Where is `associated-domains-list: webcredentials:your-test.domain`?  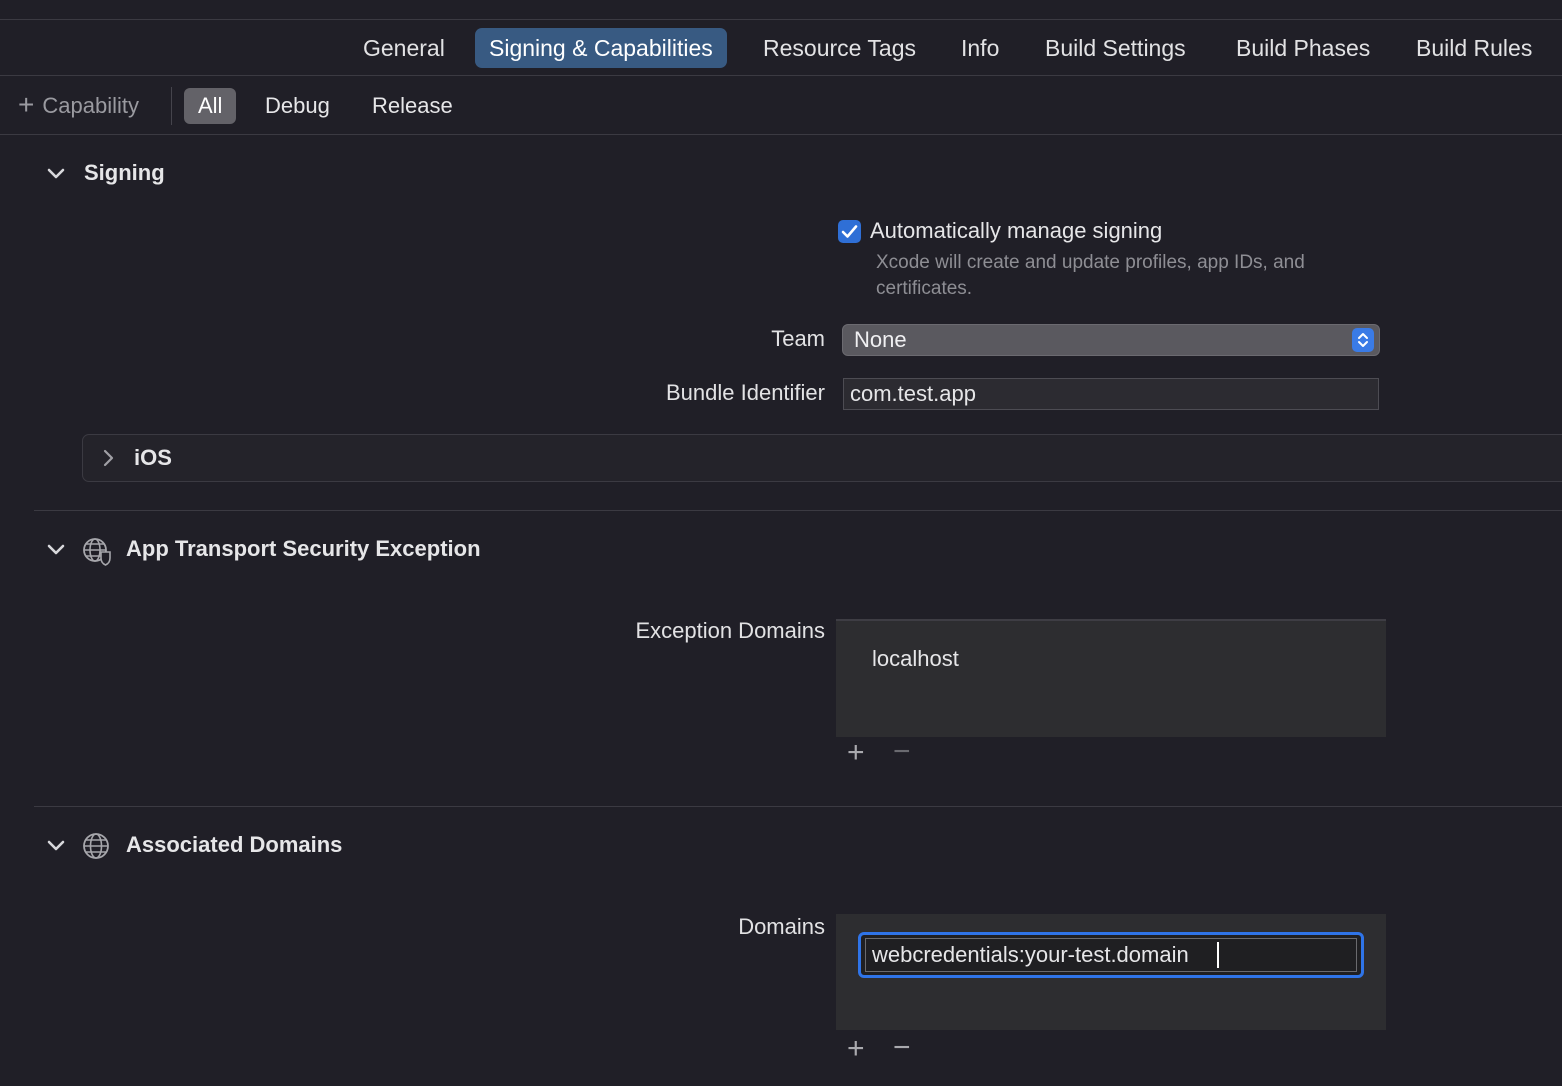
associated-domains-list: webcredentials:your-test.domain is located at coordinates (1111, 972).